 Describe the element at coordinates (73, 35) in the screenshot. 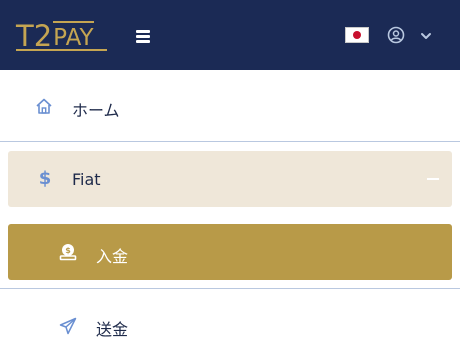

I see `logo-text-pay: PAY` at that location.